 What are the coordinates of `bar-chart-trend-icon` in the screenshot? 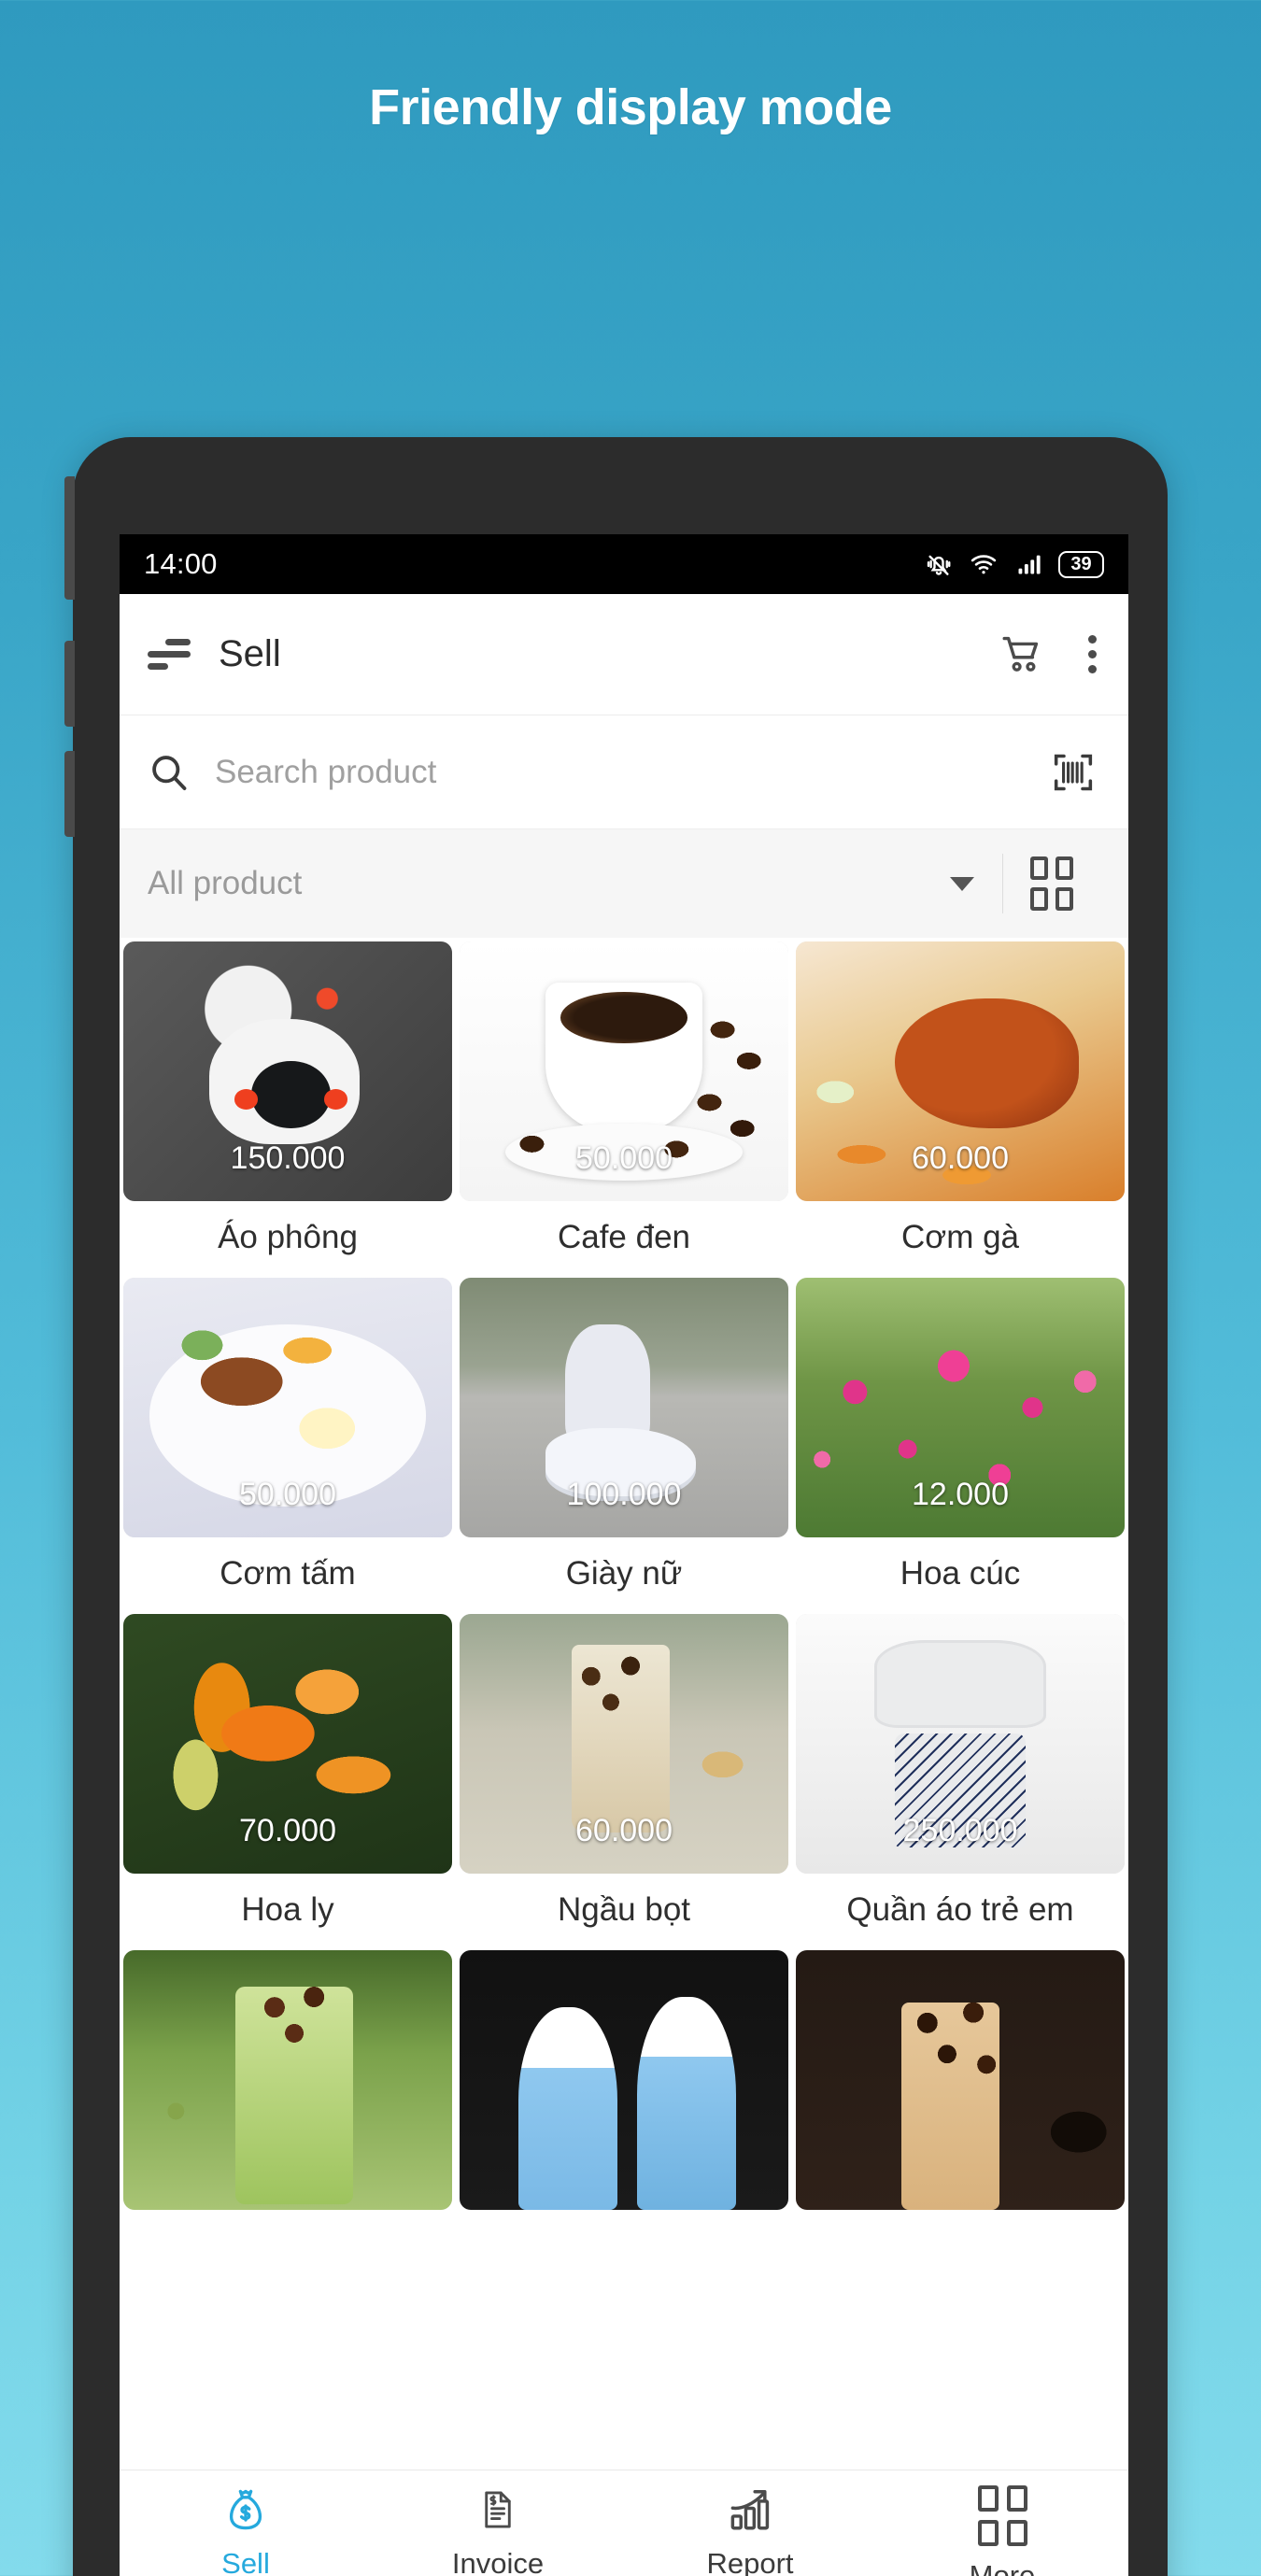 It's located at (750, 2509).